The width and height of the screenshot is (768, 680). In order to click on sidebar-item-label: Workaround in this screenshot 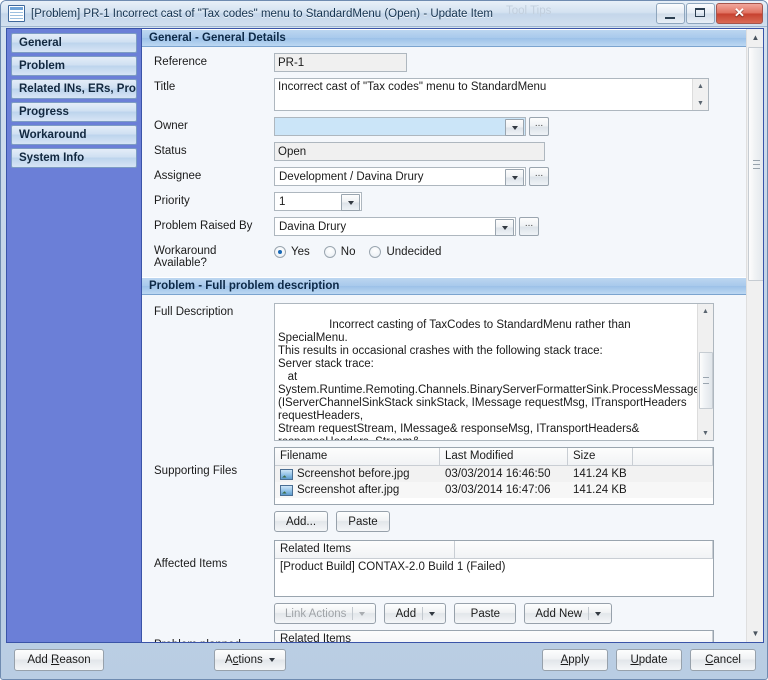, I will do `click(53, 135)`.